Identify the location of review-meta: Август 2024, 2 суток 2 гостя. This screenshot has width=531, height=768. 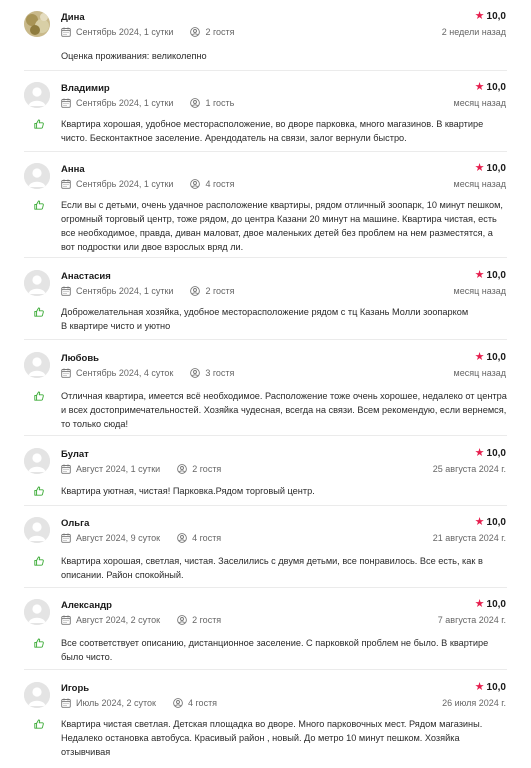
(141, 620).